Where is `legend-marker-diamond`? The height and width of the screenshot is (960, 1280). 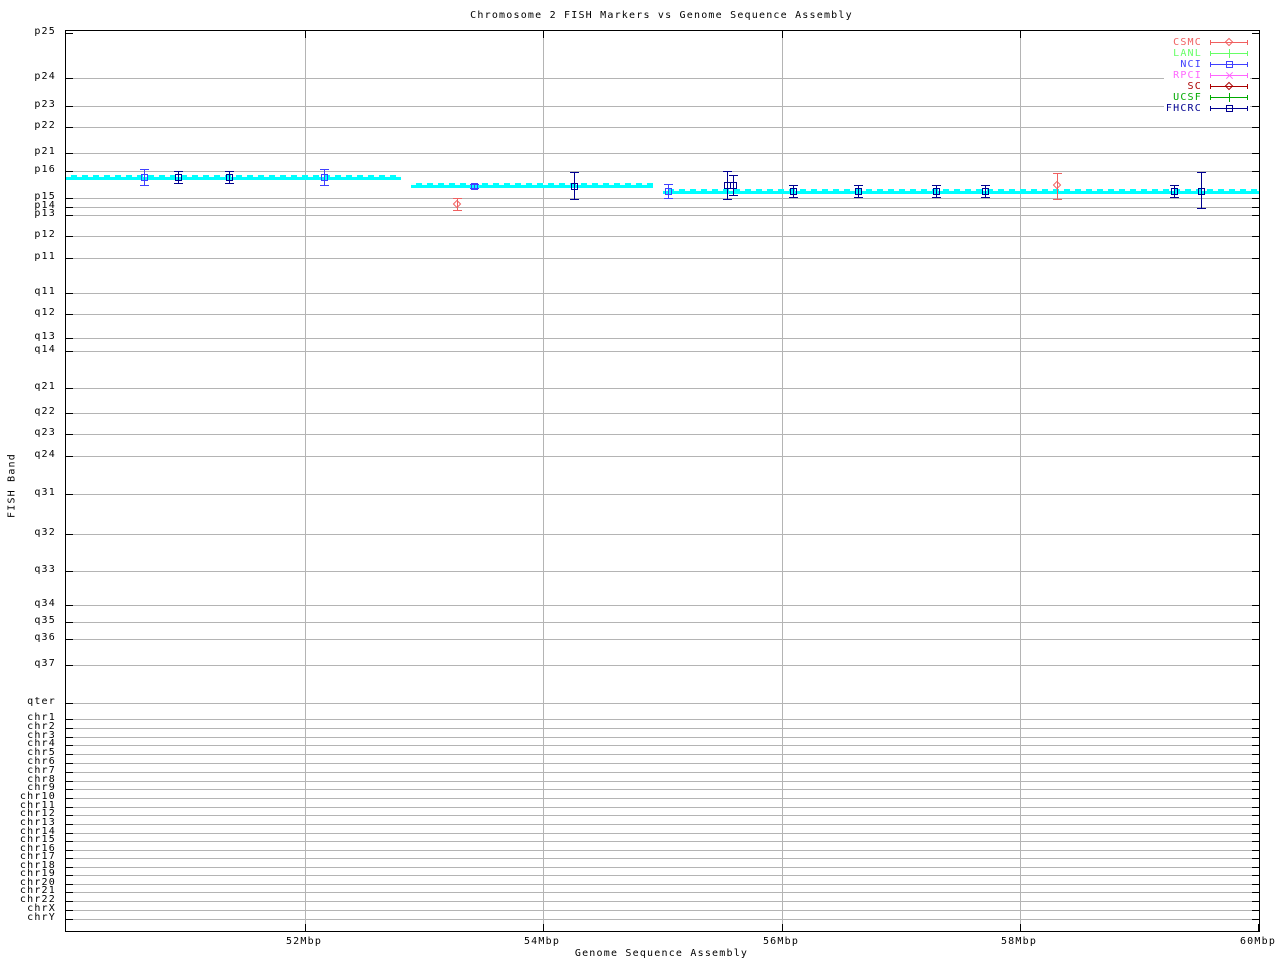 legend-marker-diamond is located at coordinates (1229, 42).